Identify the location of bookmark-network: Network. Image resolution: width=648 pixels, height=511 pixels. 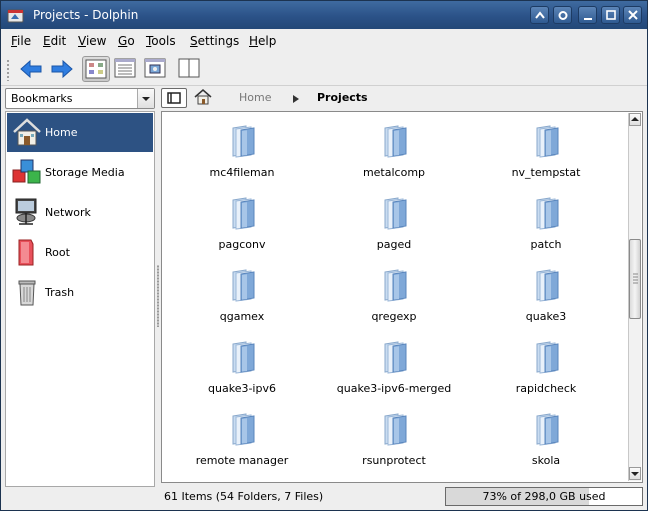
(80, 212).